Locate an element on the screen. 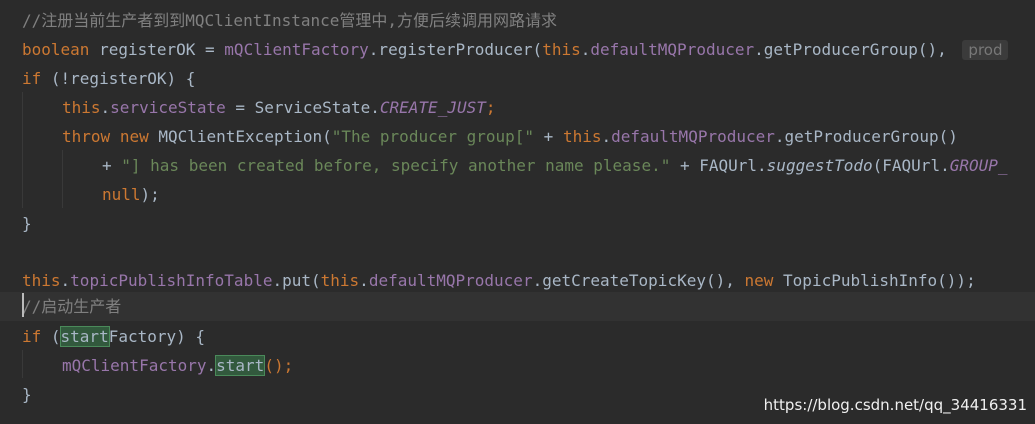 Image resolution: width=1035 pixels, height=424 pixels. watermark: https://blog.csdn.net/qq_34416331 is located at coordinates (895, 405).